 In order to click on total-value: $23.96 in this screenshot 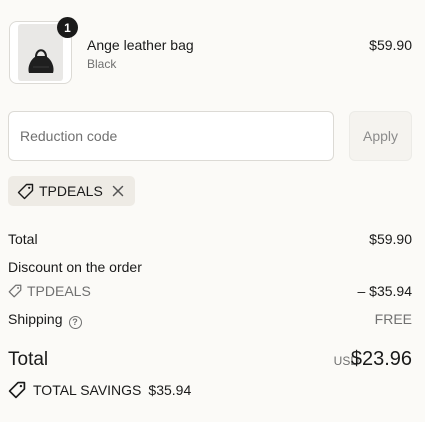, I will do `click(381, 359)`.